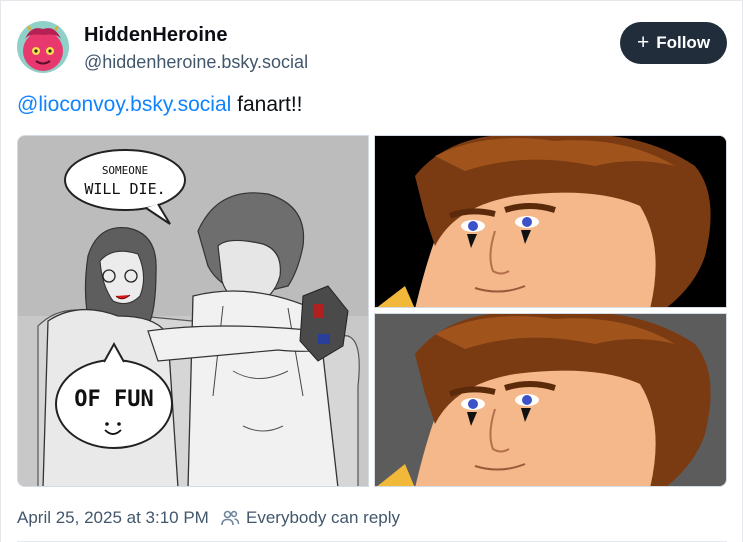  I want to click on speech-bubble-bottom-text: OF FUN, so click(113, 399).